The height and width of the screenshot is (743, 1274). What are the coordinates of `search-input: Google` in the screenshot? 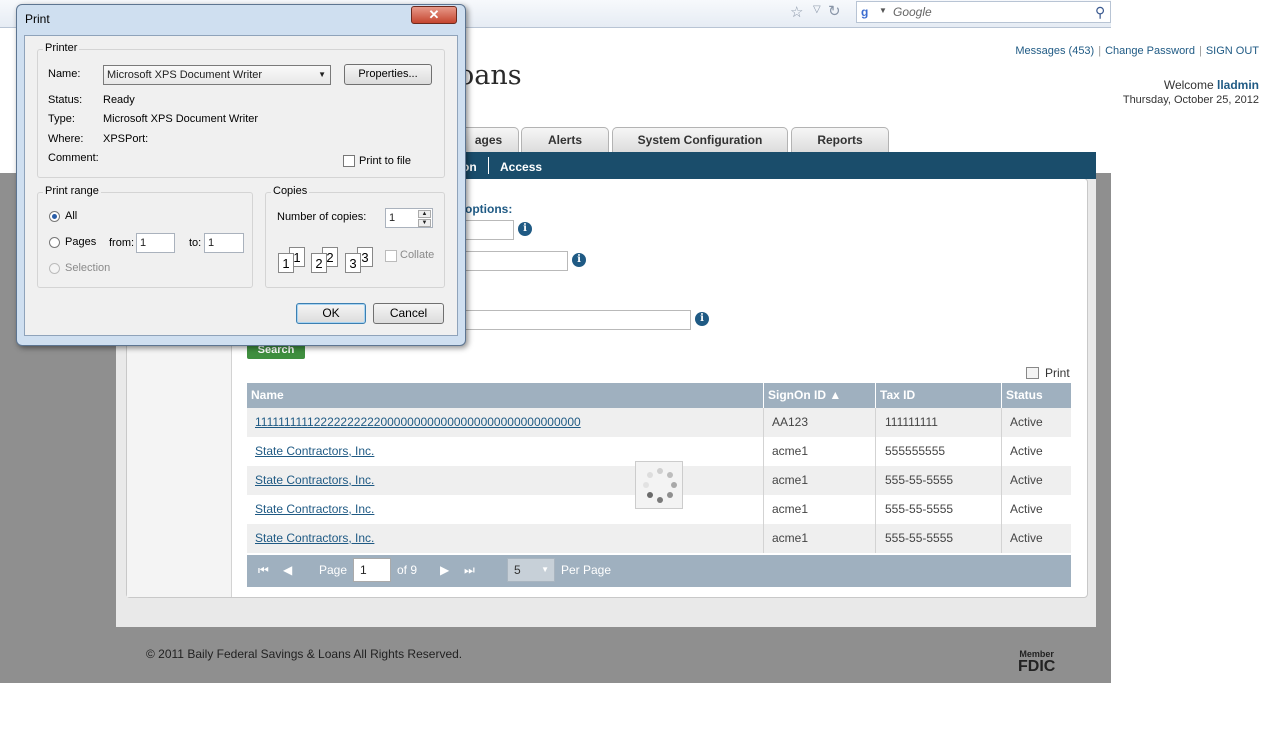 It's located at (912, 12).